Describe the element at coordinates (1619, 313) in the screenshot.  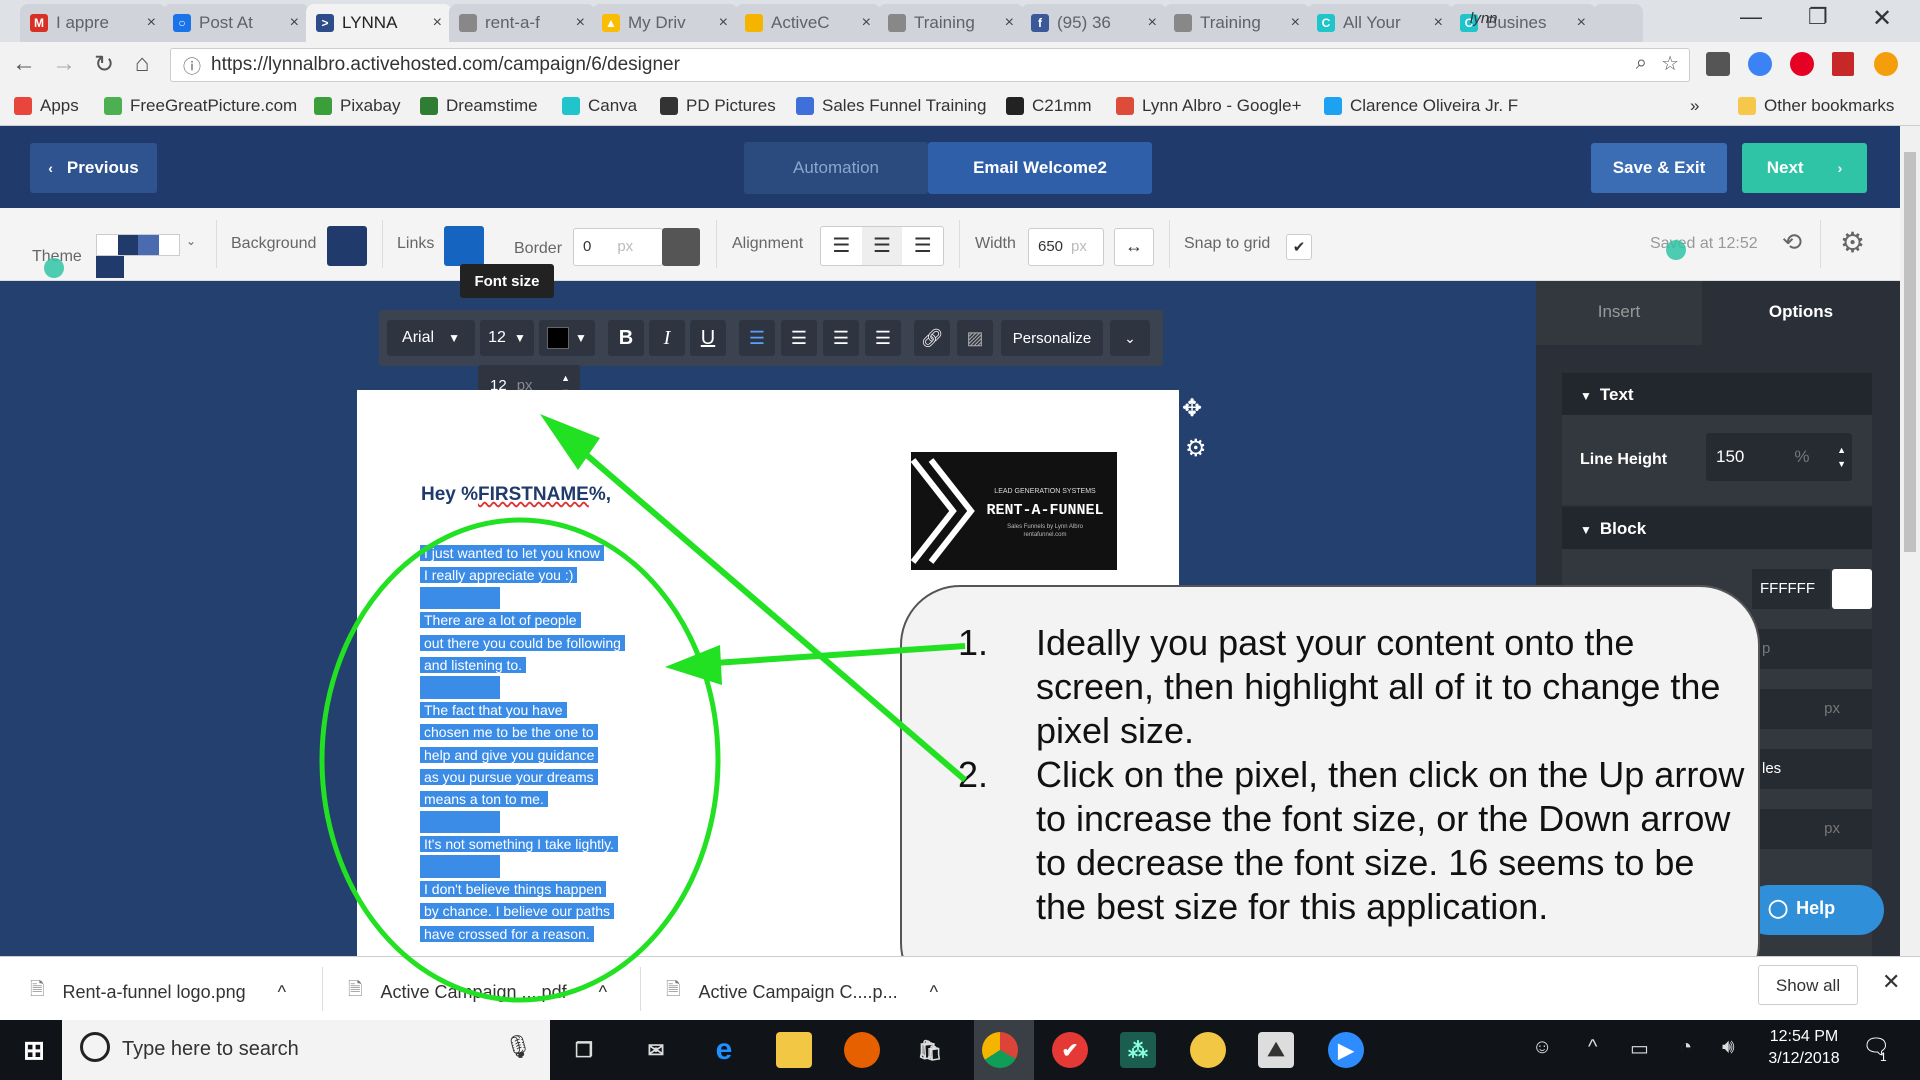
I see `tab-insert: Insert` at that location.